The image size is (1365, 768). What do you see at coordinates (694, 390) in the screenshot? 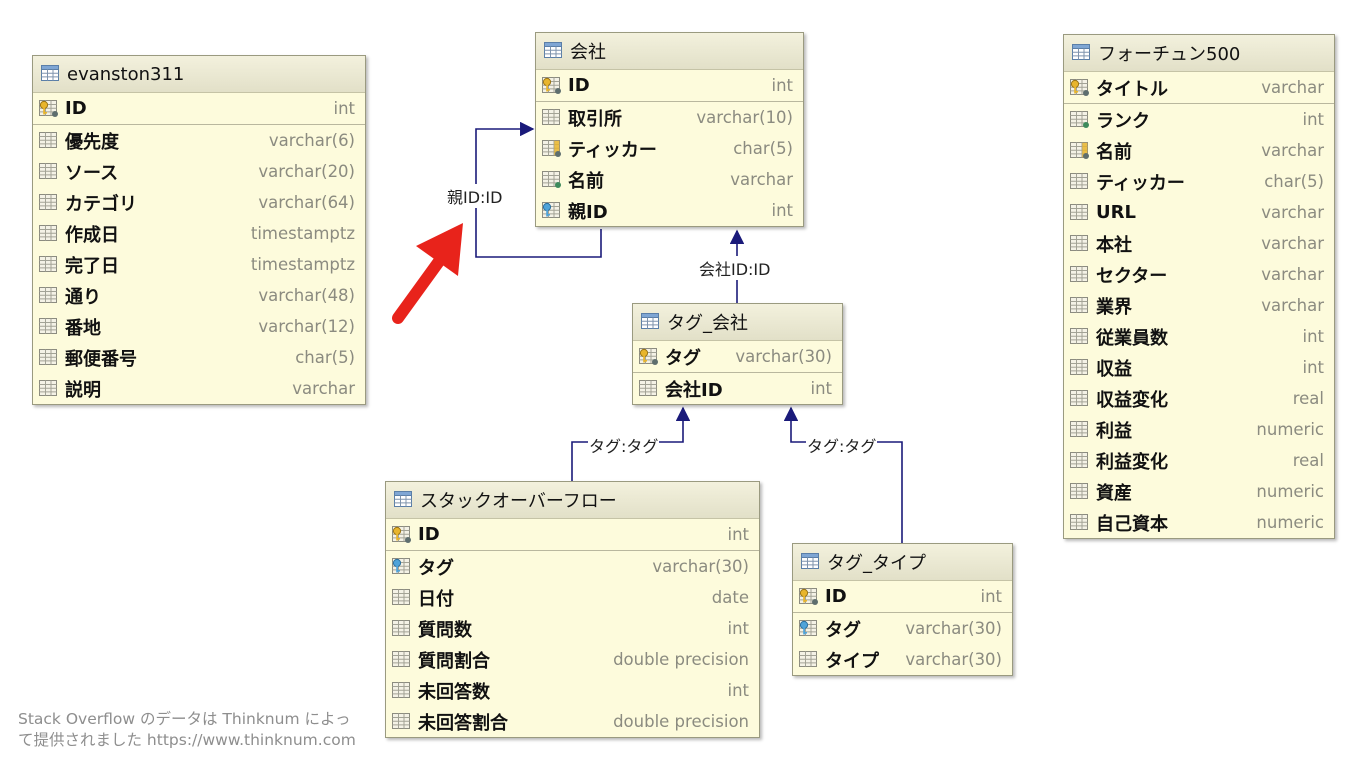
I see `column-name: 会社ID` at bounding box center [694, 390].